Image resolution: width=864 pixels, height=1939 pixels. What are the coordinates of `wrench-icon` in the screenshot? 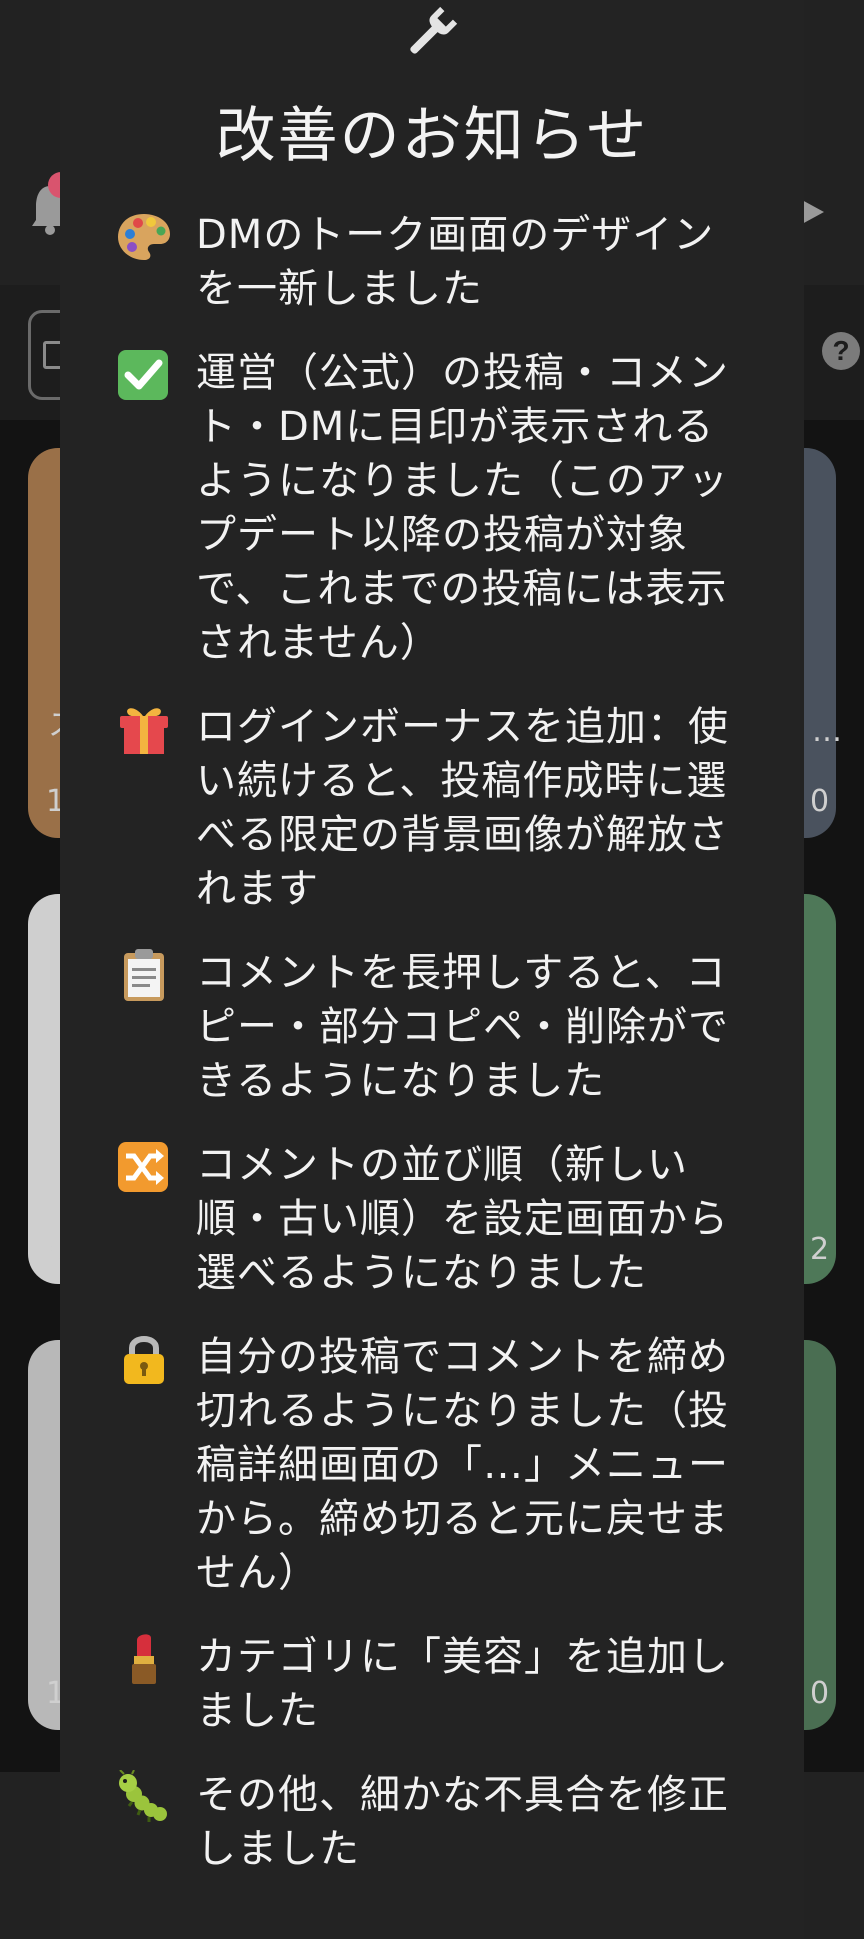 It's located at (434, 30).